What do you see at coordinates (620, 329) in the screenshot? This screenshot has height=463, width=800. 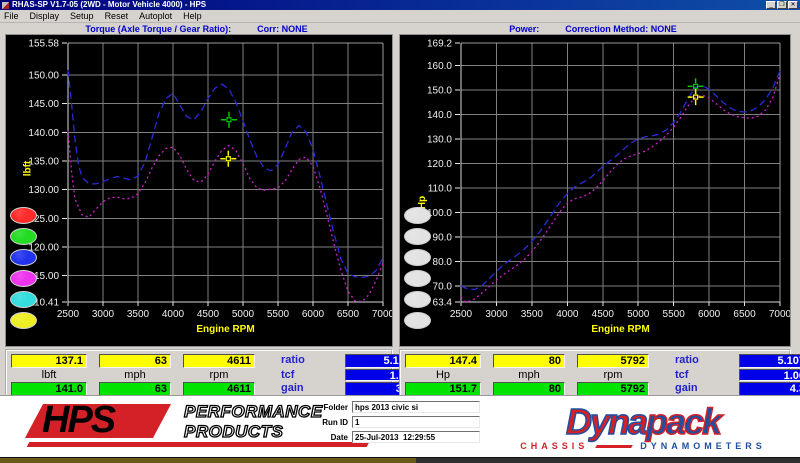 I see `power-x-axis-label: Engine RPM` at bounding box center [620, 329].